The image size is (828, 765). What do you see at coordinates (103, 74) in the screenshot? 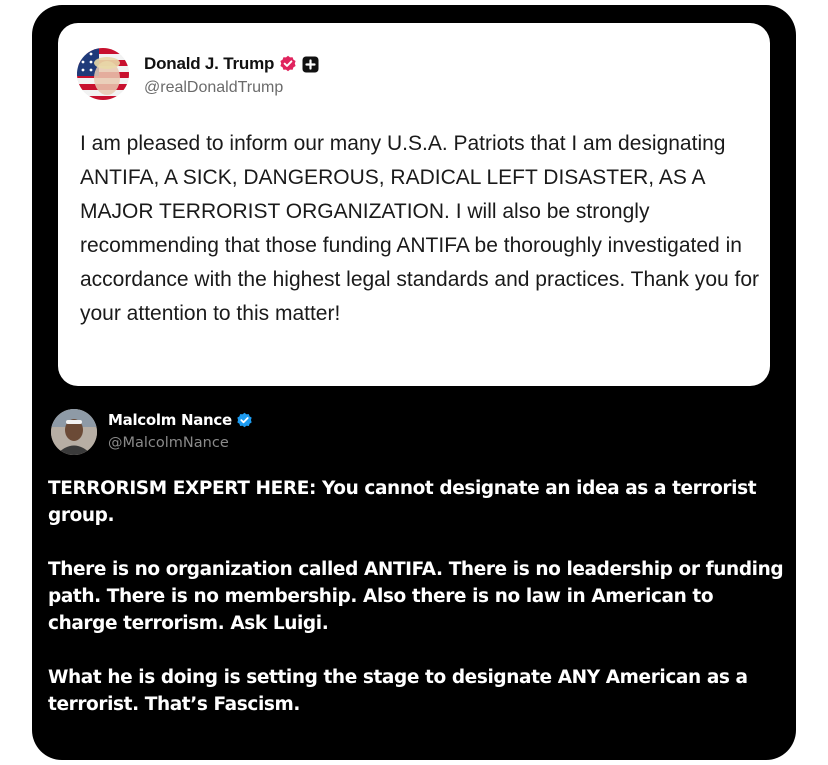
I see `flag-portrait-avatar` at bounding box center [103, 74].